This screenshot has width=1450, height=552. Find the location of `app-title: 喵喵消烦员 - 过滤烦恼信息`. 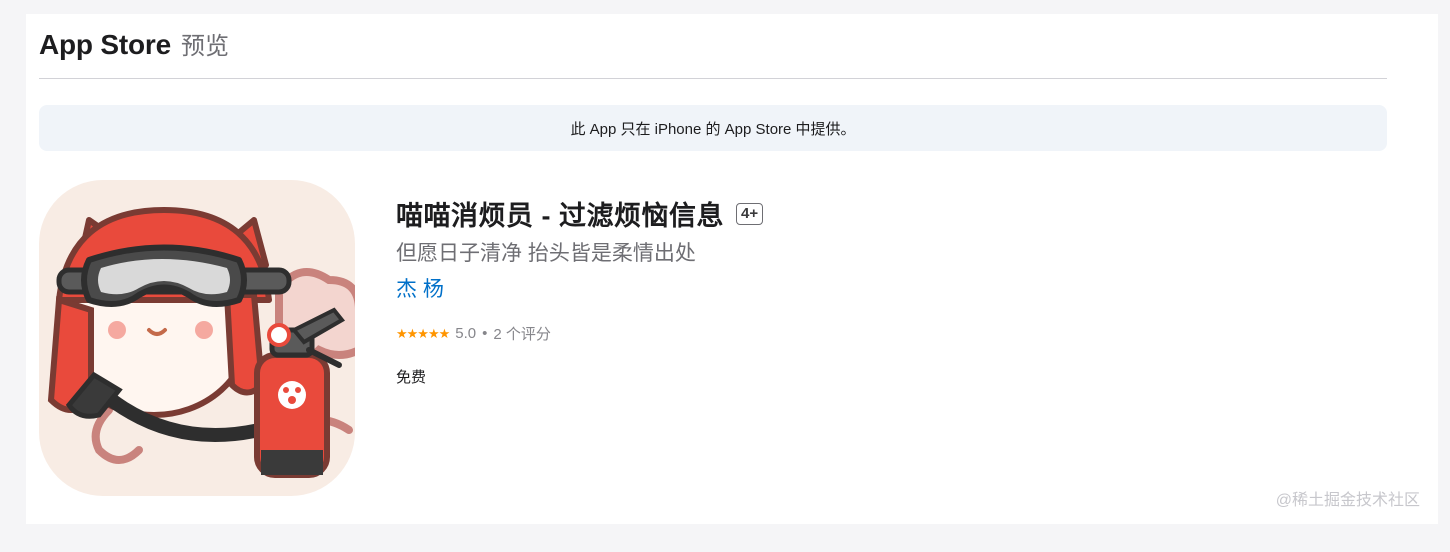

app-title: 喵喵消烦员 - 过滤烦恼信息 is located at coordinates (560, 216).